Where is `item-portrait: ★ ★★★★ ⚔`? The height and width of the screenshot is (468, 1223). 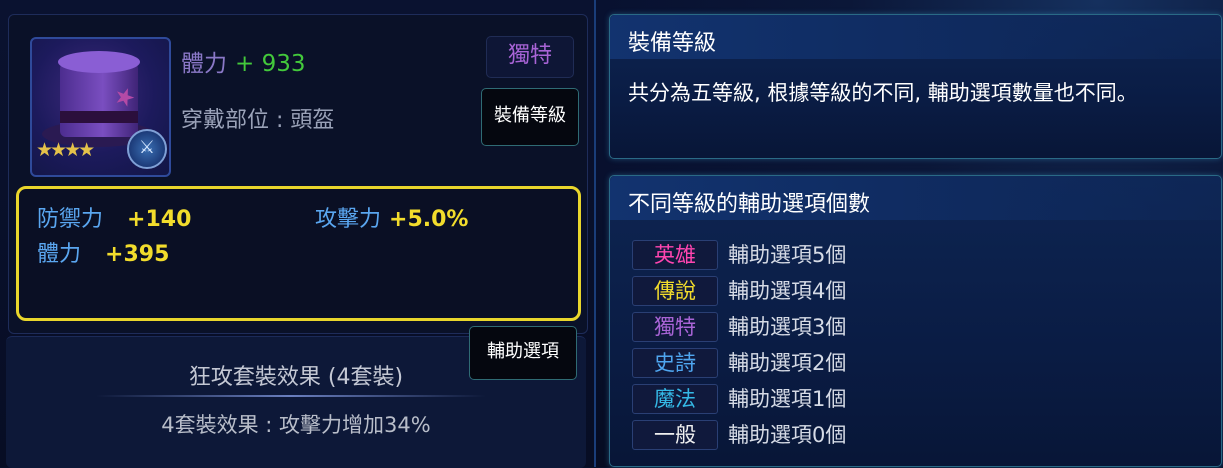 item-portrait: ★ ★★★★ ⚔ is located at coordinates (100, 107).